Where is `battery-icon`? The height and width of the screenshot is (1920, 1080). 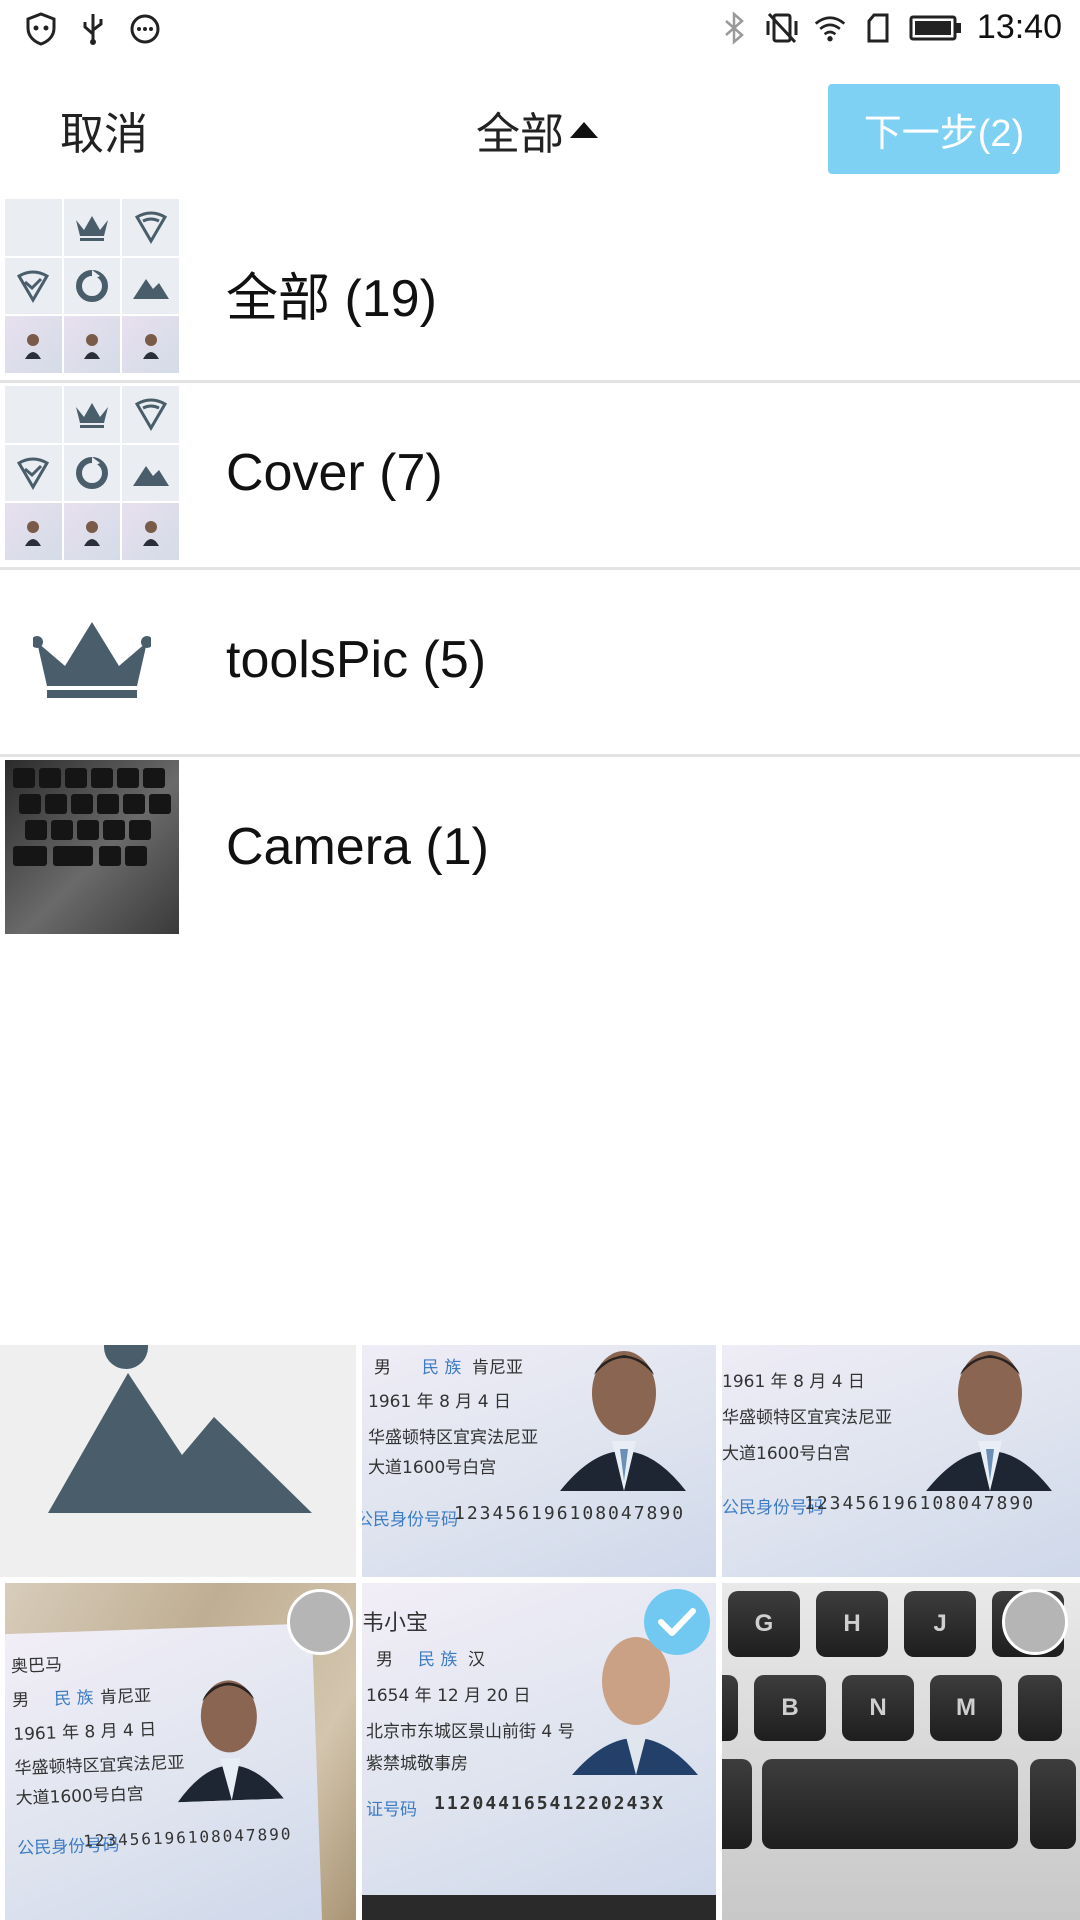 battery-icon is located at coordinates (936, 28).